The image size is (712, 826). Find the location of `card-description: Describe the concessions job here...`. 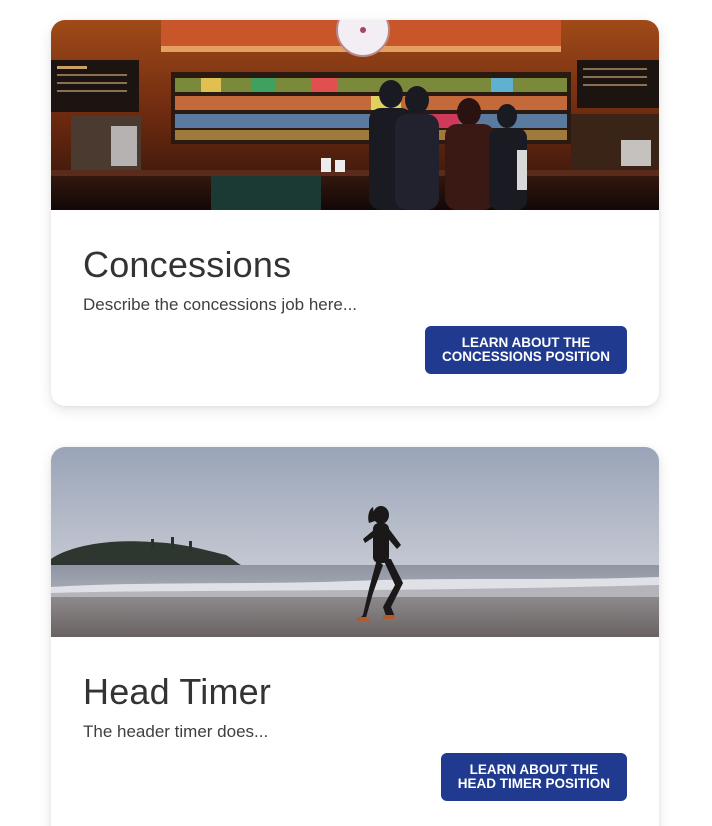

card-description: Describe the concessions job here... is located at coordinates (220, 304).